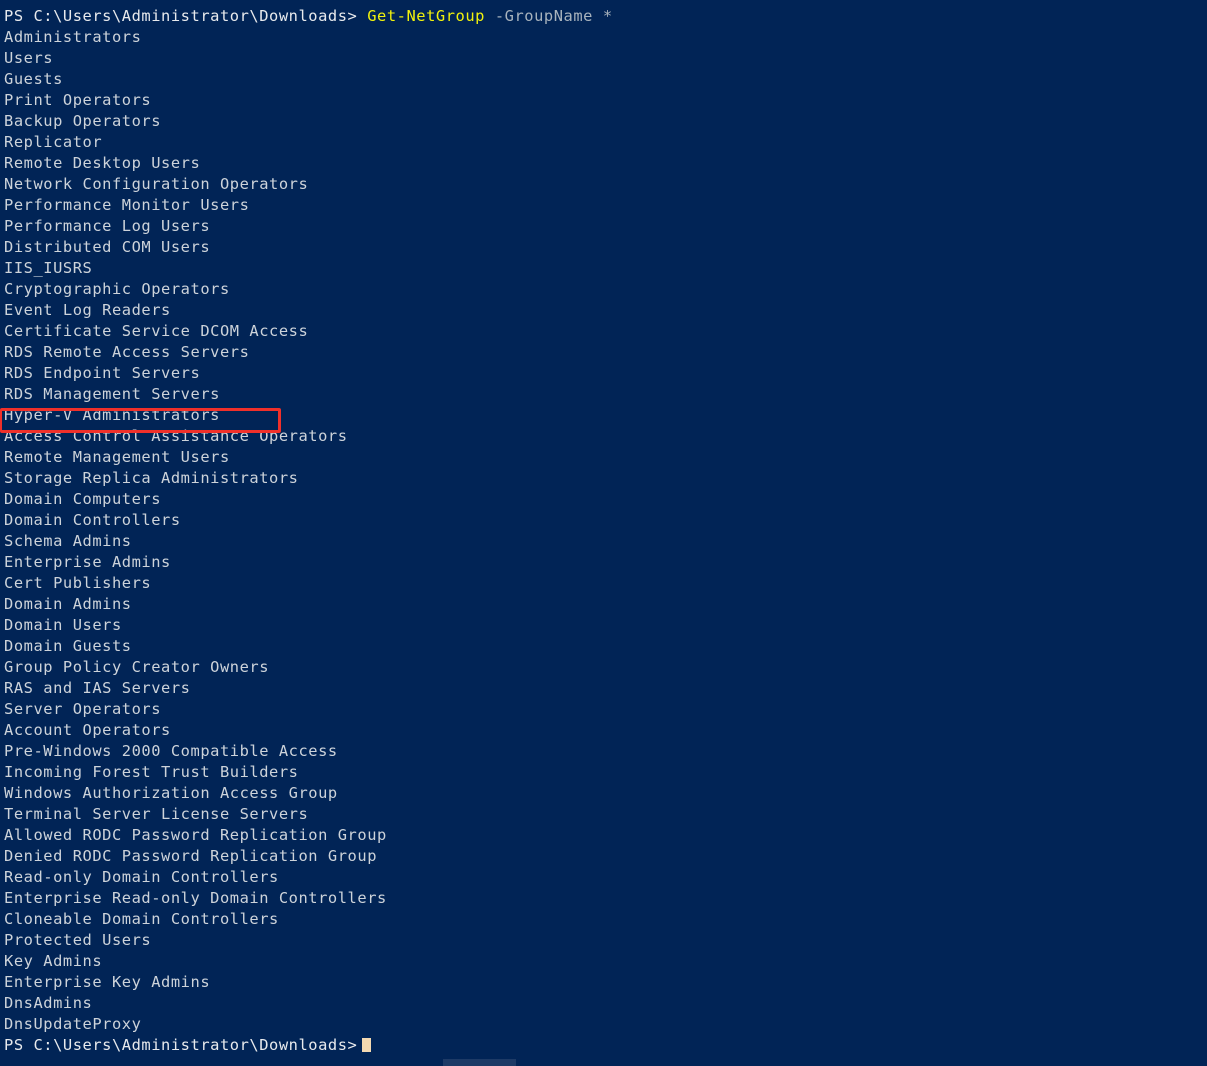 The image size is (1207, 1066). What do you see at coordinates (68, 541) in the screenshot?
I see `output-line: Schema Admins` at bounding box center [68, 541].